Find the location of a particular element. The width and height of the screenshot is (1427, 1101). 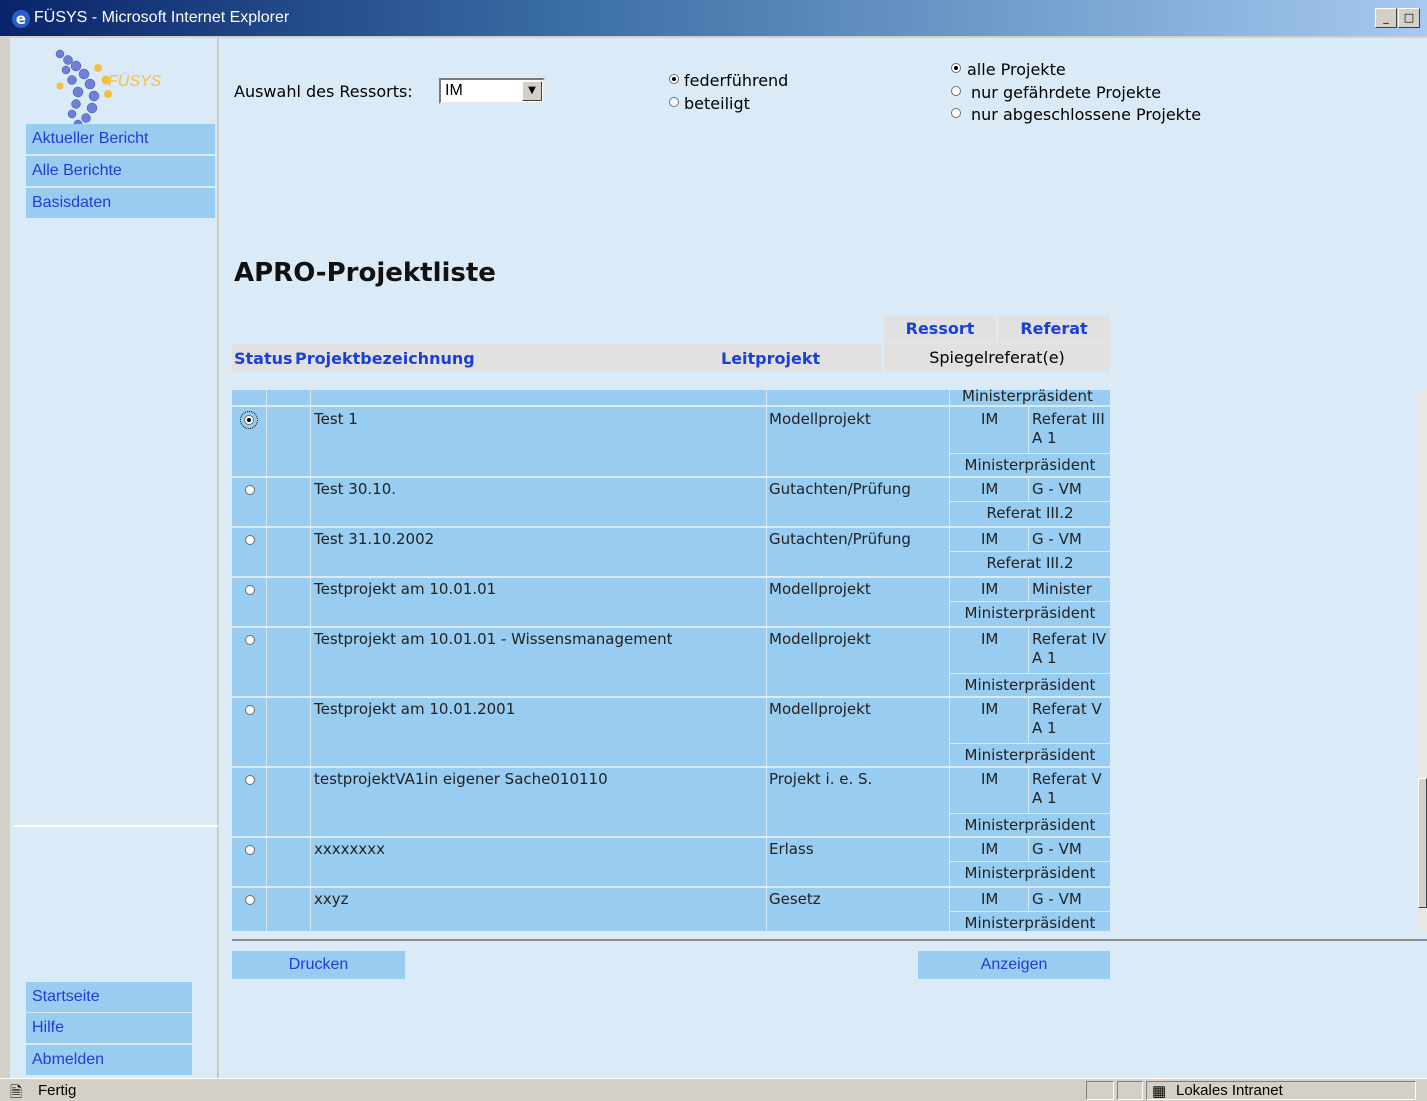

minimize-button: _ is located at coordinates (1386, 18).